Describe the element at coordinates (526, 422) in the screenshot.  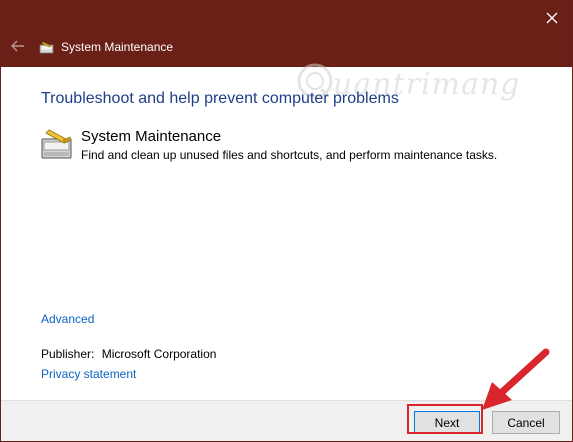
I see `cancel-button: Cancel` at that location.